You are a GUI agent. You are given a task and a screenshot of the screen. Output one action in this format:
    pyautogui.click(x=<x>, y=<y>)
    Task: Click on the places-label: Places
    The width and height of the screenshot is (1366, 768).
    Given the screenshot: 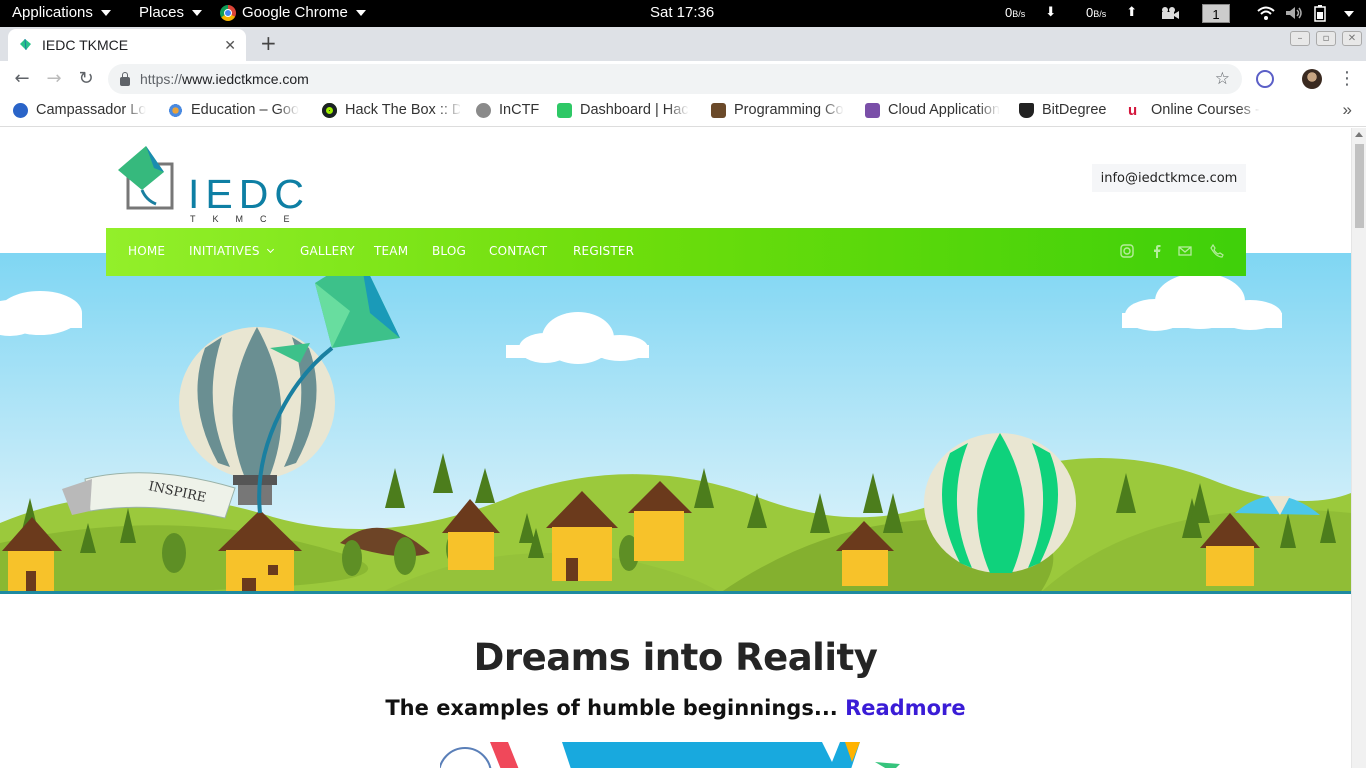 What is the action you would take?
    pyautogui.click(x=162, y=12)
    